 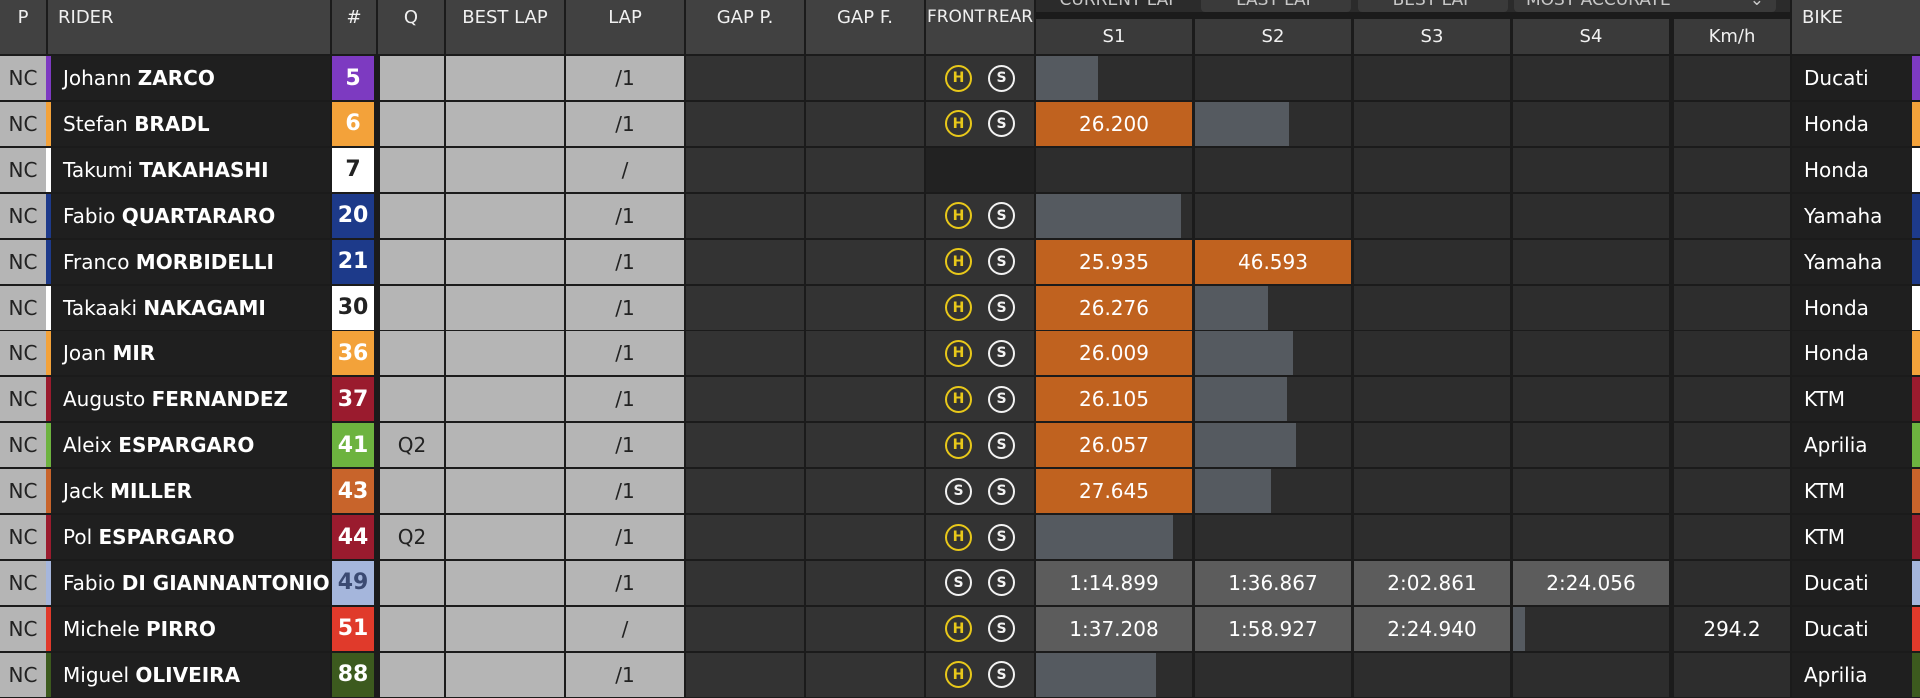 What do you see at coordinates (1114, 582) in the screenshot?
I see `sector-1-cell: 1:14.899` at bounding box center [1114, 582].